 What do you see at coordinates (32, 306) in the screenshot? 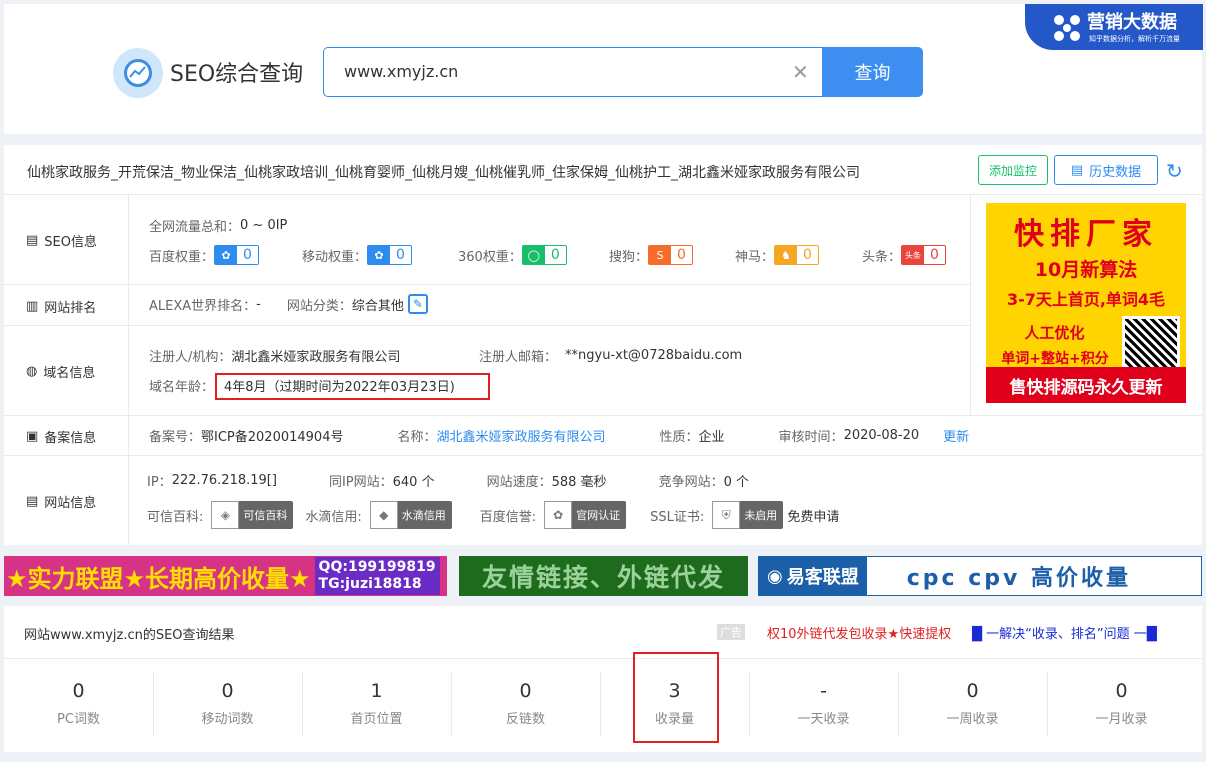
I see `bar-chart-icon: ▥` at bounding box center [32, 306].